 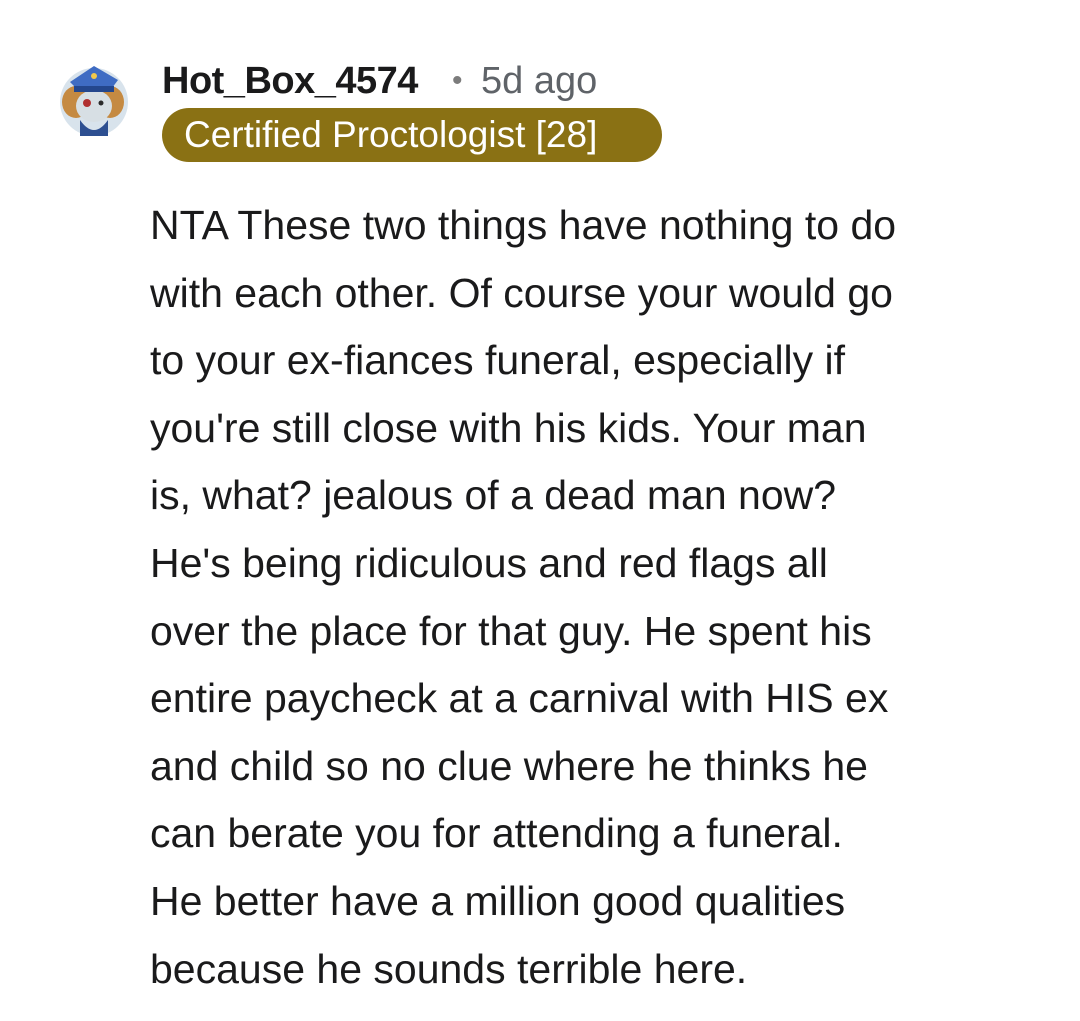 What do you see at coordinates (412, 135) in the screenshot?
I see `user-flair-badge: Certified Proctologist [28]` at bounding box center [412, 135].